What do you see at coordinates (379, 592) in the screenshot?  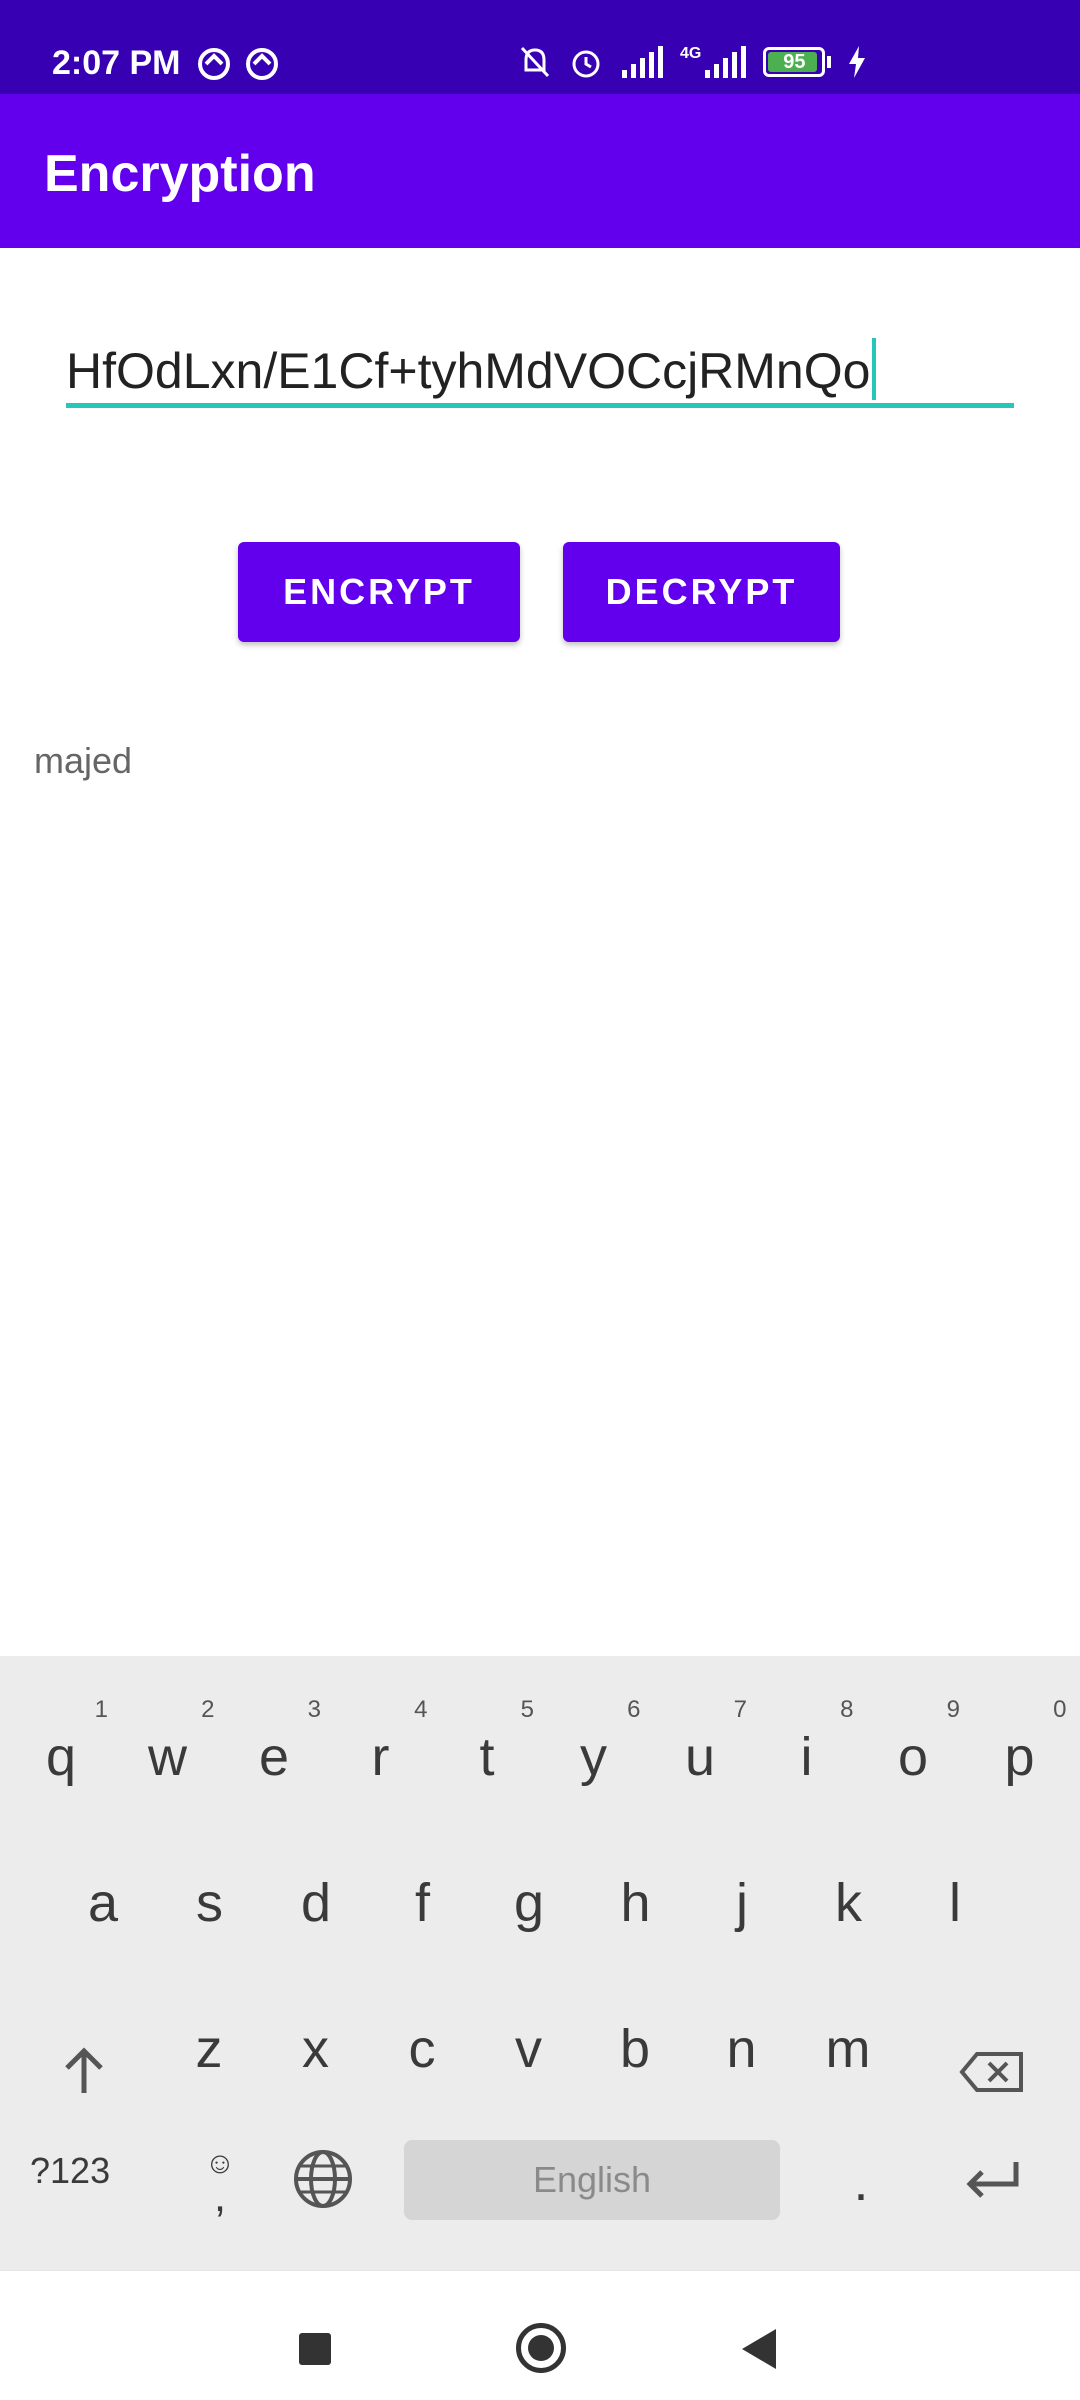 I see `encrypt-button: ENCRYPT` at bounding box center [379, 592].